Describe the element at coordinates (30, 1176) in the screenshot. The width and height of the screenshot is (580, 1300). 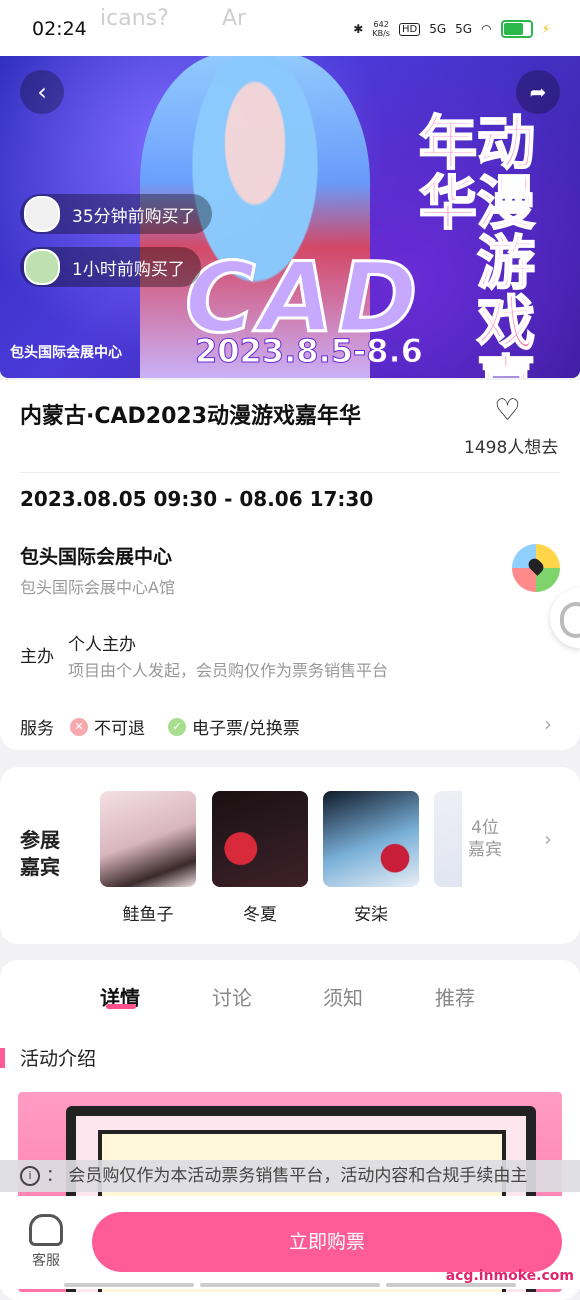
I see `info-icon: i` at that location.